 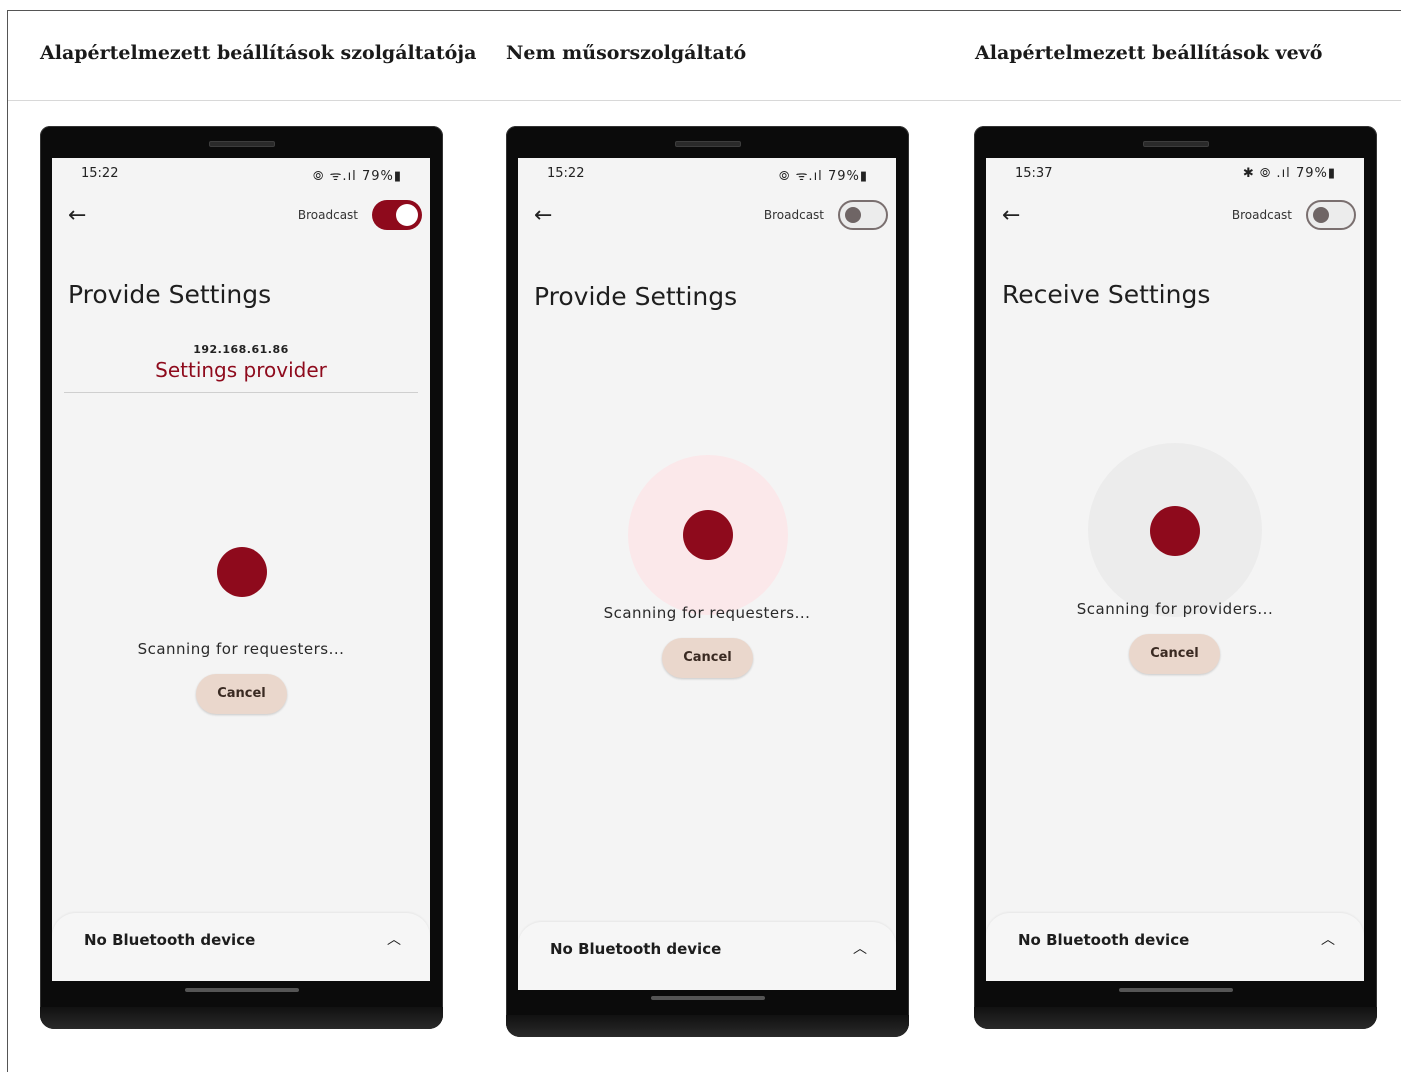 I want to click on status-icons: ✱ ⦾ .ıl 79%▮, so click(x=1289, y=173).